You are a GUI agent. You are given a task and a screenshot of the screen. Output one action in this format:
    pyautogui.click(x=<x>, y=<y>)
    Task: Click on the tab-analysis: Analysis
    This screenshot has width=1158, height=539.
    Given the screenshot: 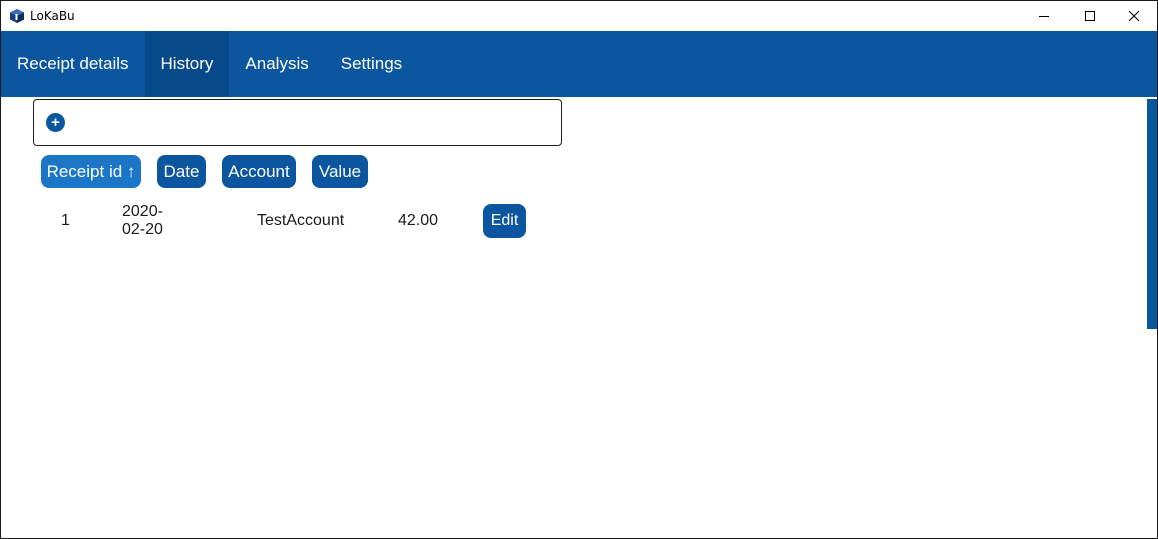 What is the action you would take?
    pyautogui.click(x=276, y=64)
    